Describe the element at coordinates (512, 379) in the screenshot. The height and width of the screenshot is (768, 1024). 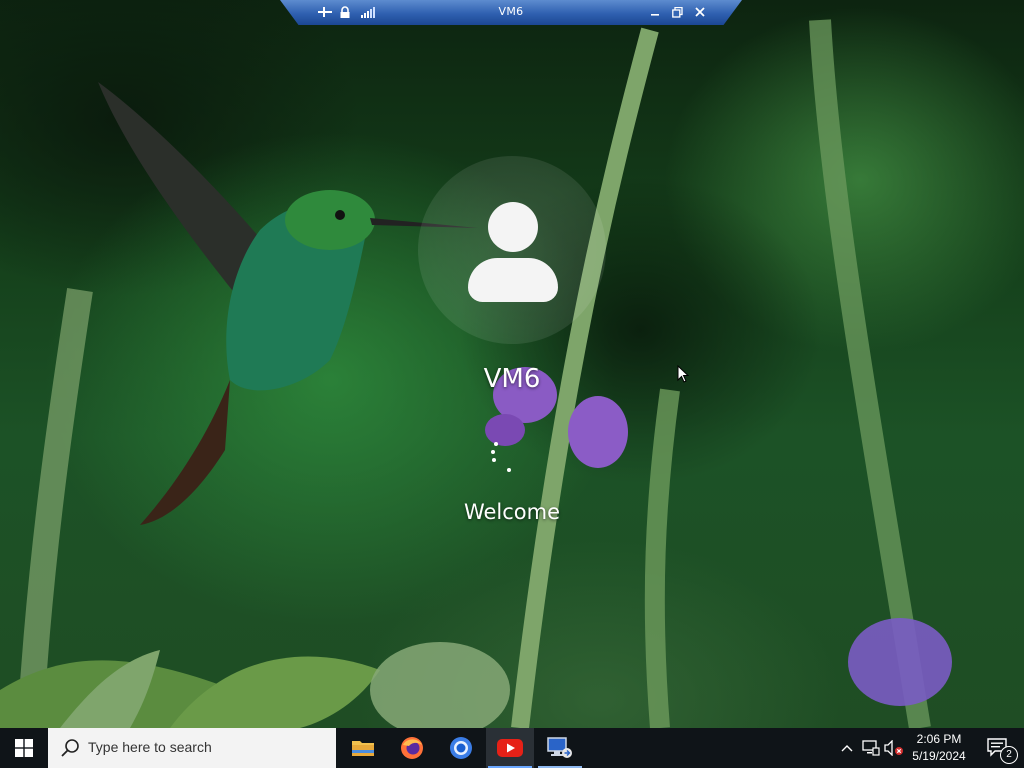
I see `user-name: VM6` at that location.